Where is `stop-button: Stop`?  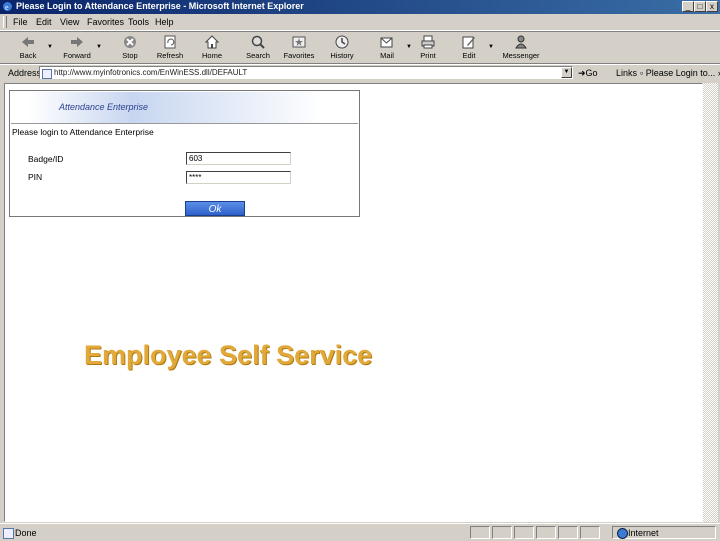 stop-button: Stop is located at coordinates (130, 48).